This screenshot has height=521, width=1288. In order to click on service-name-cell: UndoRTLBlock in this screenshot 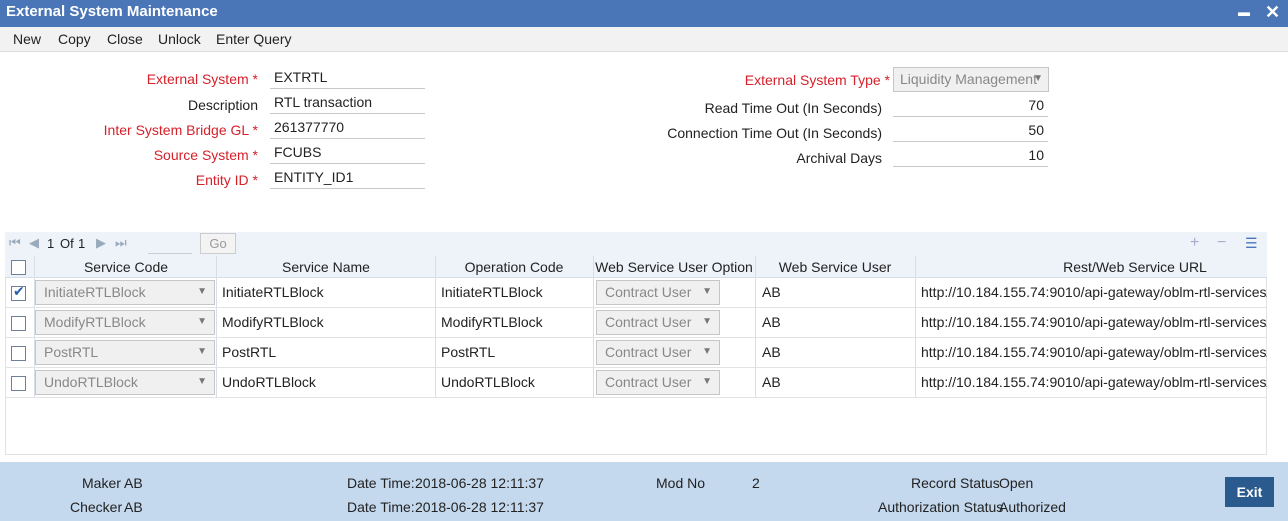, I will do `click(269, 382)`.